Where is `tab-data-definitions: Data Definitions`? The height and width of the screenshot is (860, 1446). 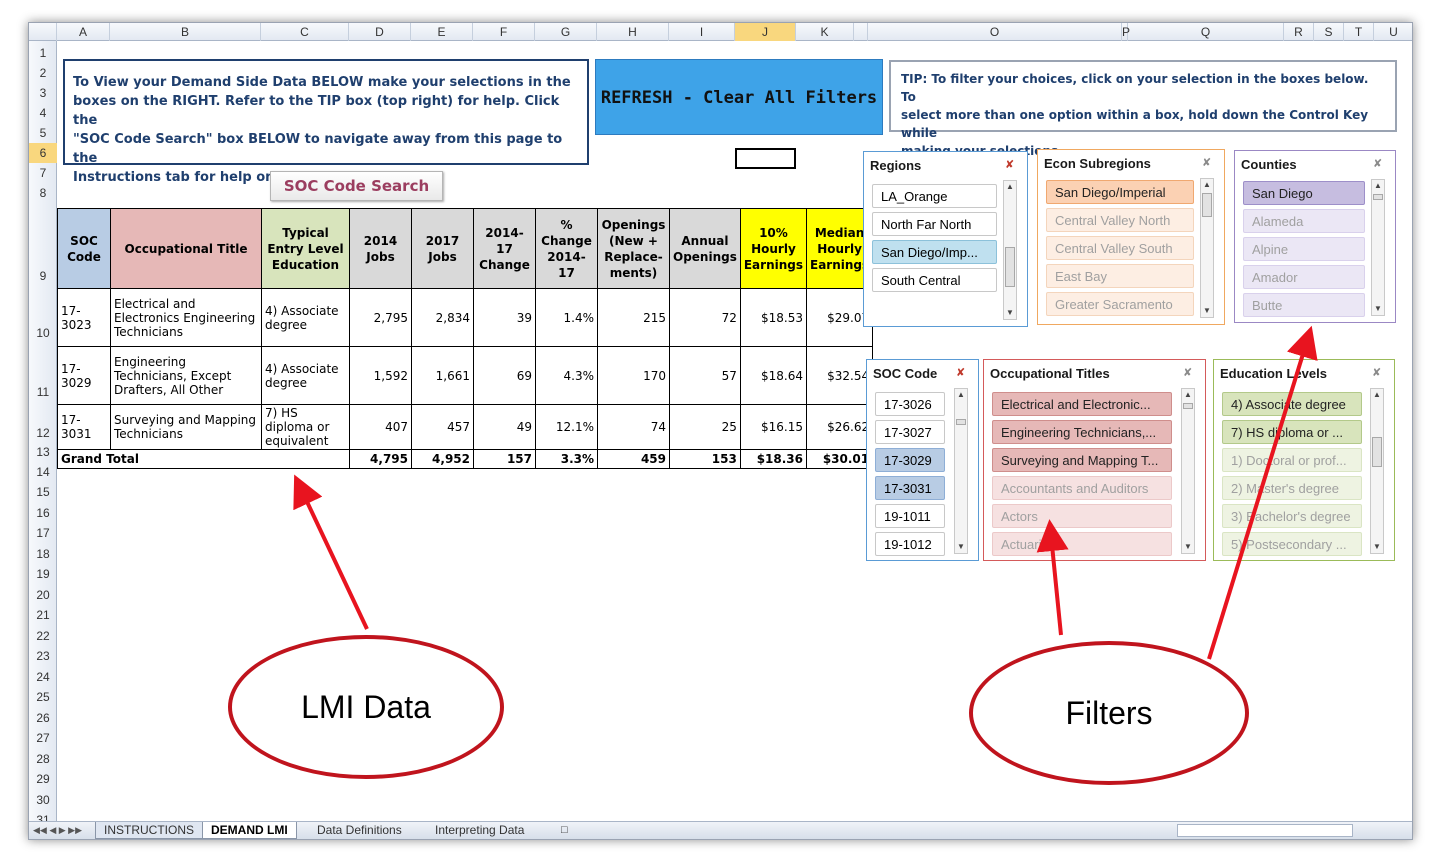 tab-data-definitions: Data Definitions is located at coordinates (359, 830).